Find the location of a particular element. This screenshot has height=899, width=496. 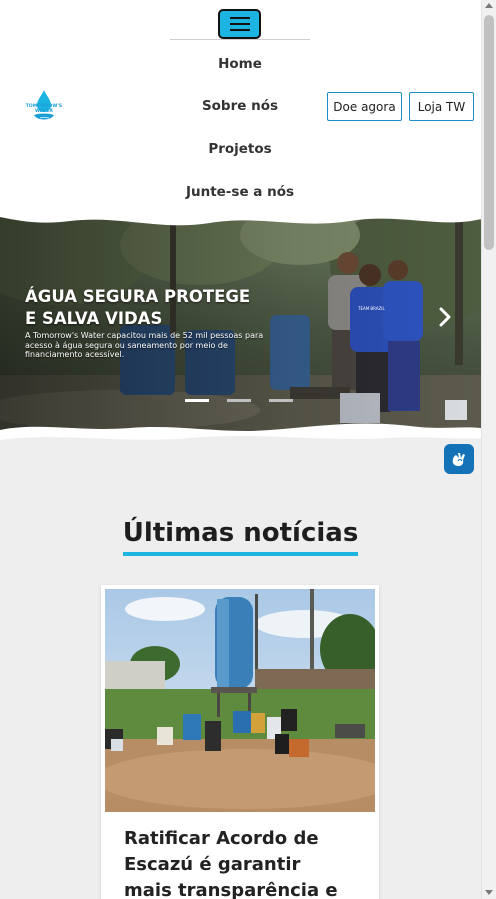

nav-item-home: Home is located at coordinates (240, 64).